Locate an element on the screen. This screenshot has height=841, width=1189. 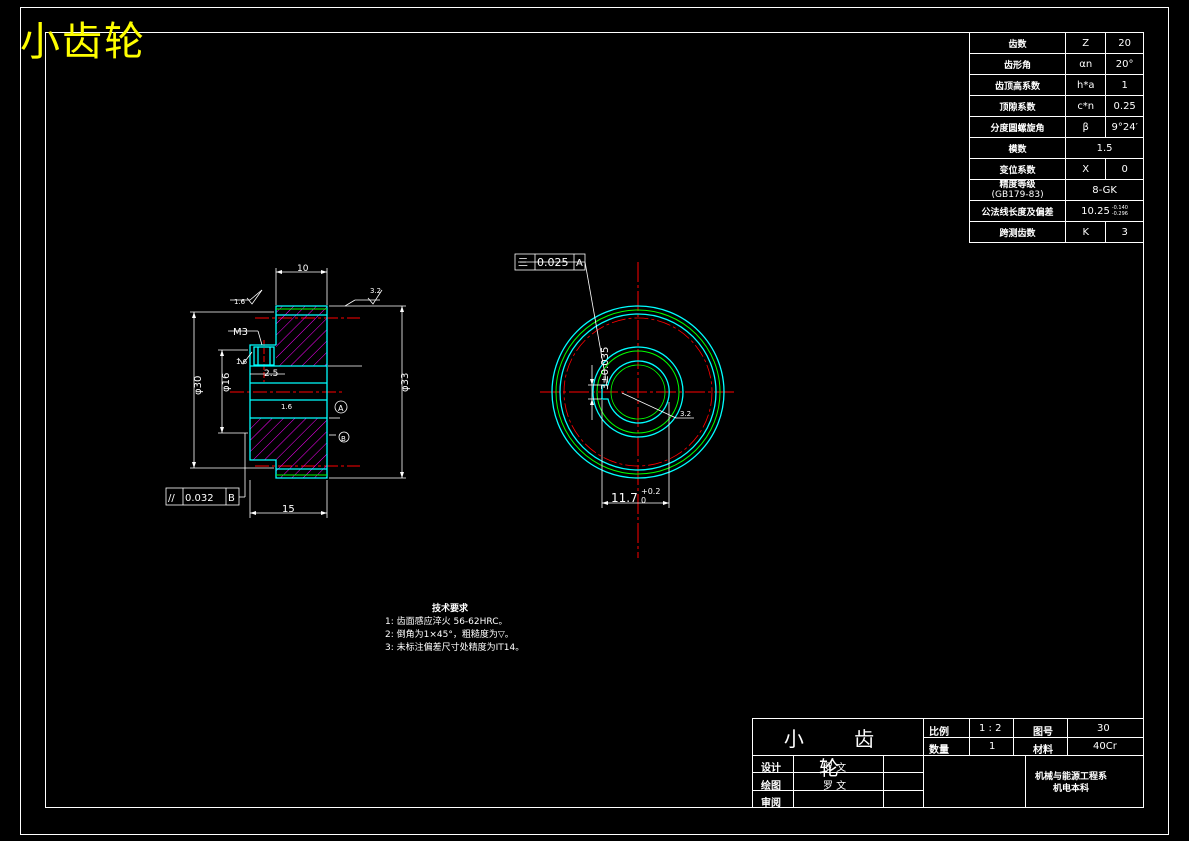
svg-text: 0.032 is located at coordinates (199, 498).